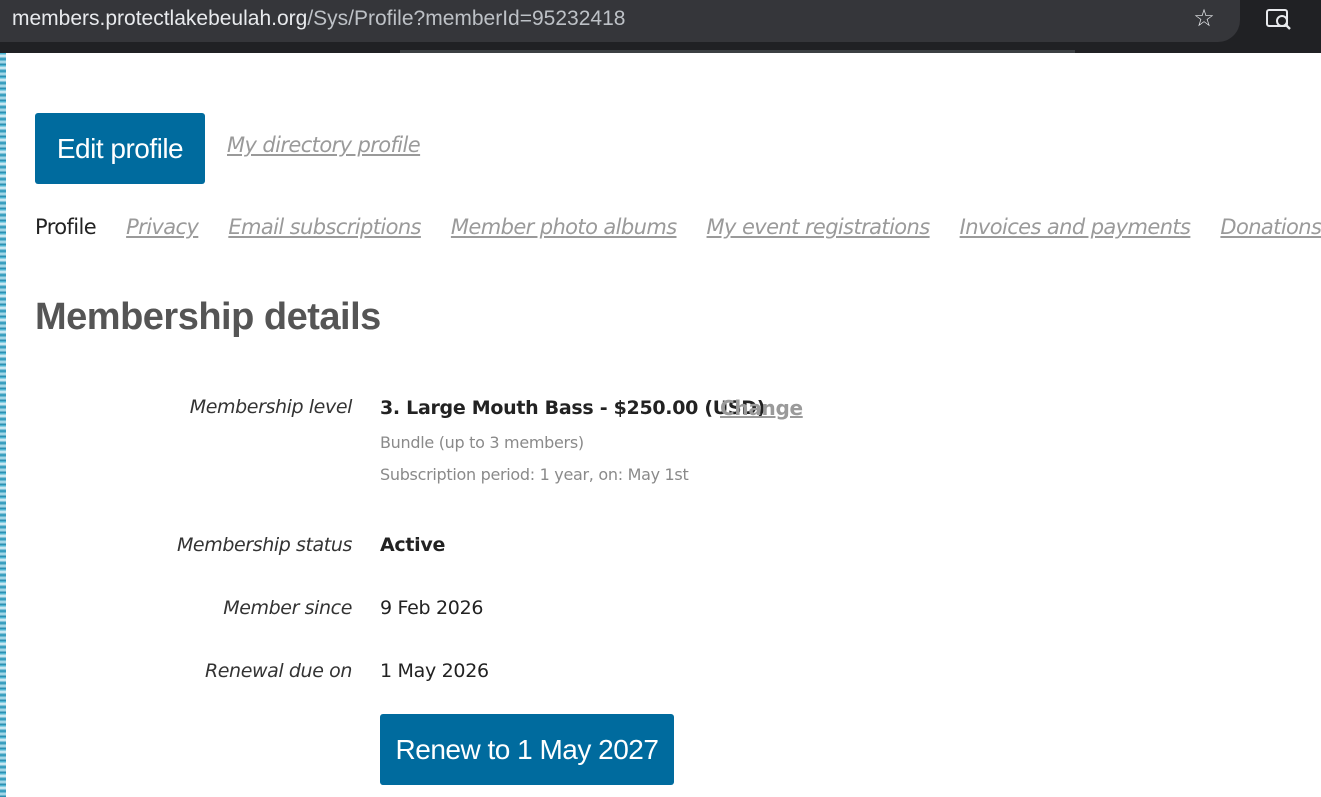 This screenshot has height=797, width=1321. What do you see at coordinates (564, 231) in the screenshot?
I see `tab-member-photo-albums: Member photo albums` at bounding box center [564, 231].